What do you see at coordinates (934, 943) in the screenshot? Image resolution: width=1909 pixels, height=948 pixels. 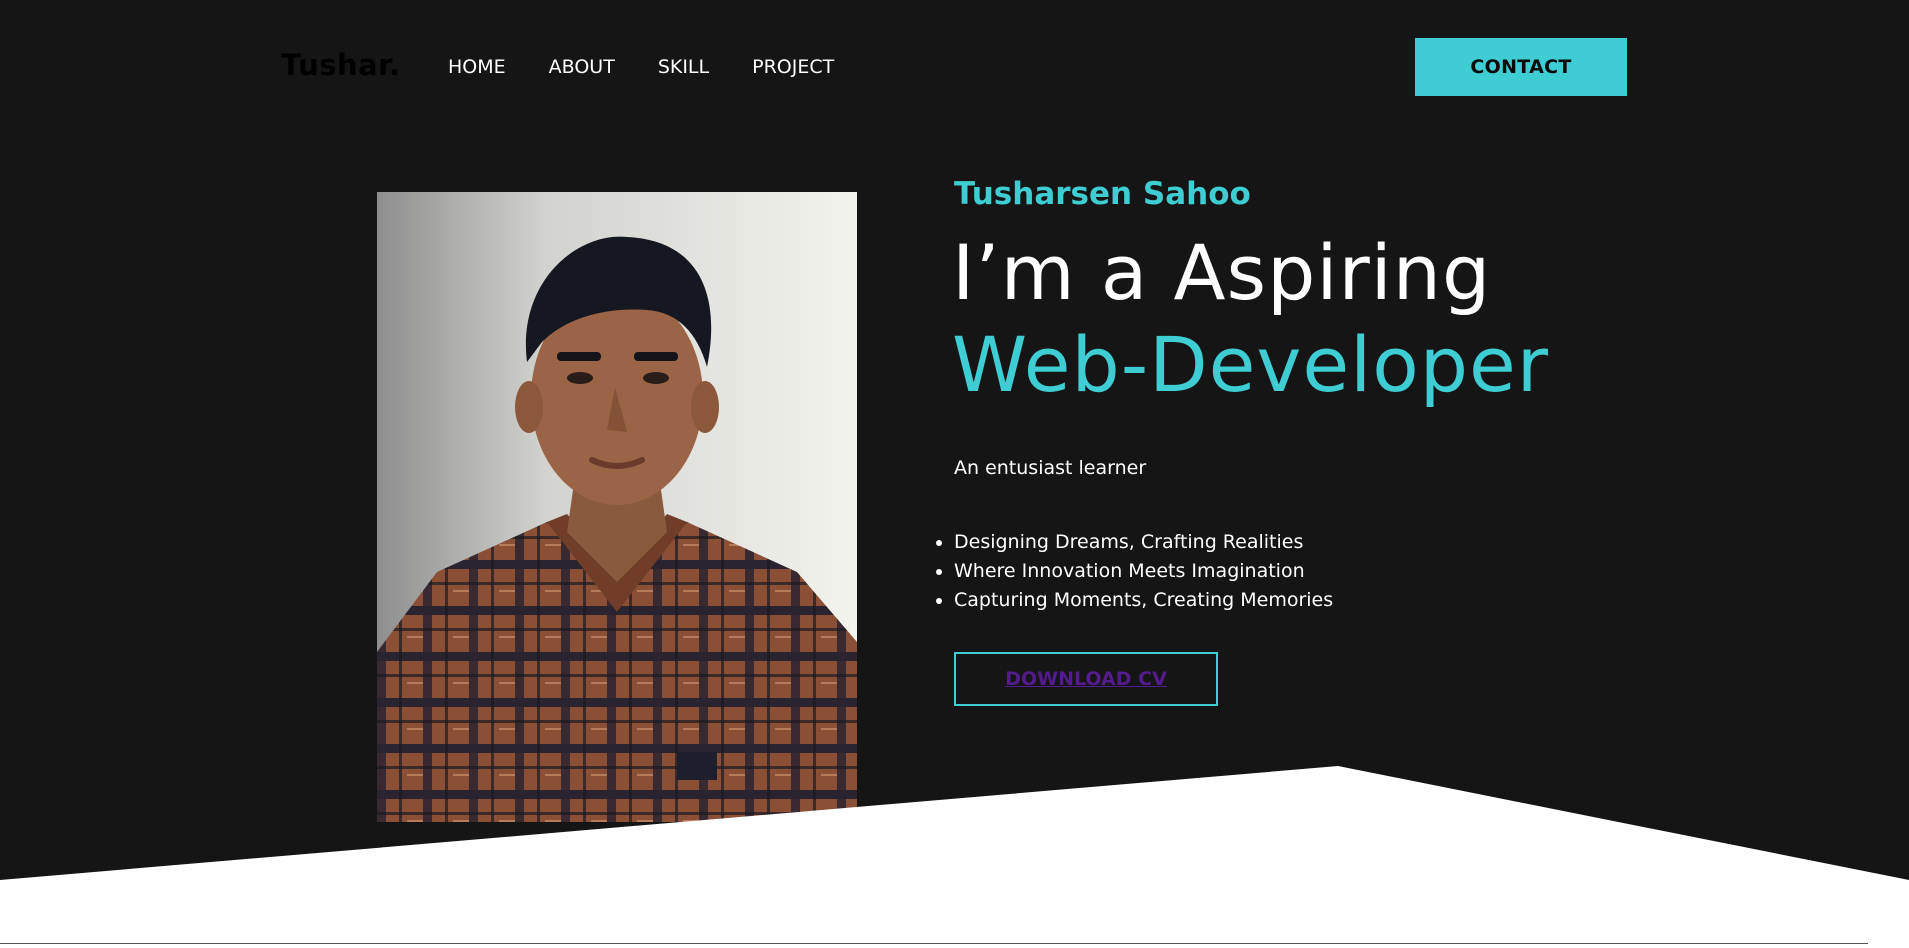 I see `divider-line` at bounding box center [934, 943].